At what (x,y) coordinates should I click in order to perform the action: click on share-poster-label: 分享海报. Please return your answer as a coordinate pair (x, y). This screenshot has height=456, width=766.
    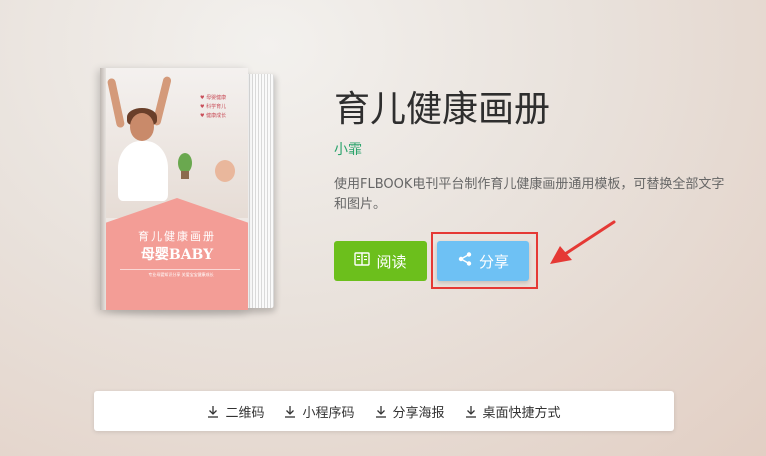
    Looking at the image, I should click on (418, 413).